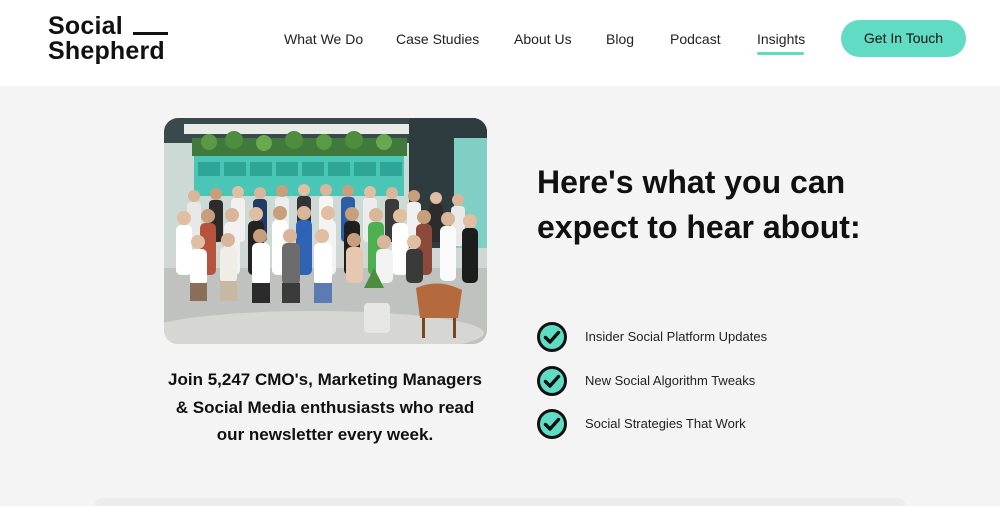  Describe the element at coordinates (676, 336) in the screenshot. I see `benefit-label: Insider Social Platform Updates` at that location.